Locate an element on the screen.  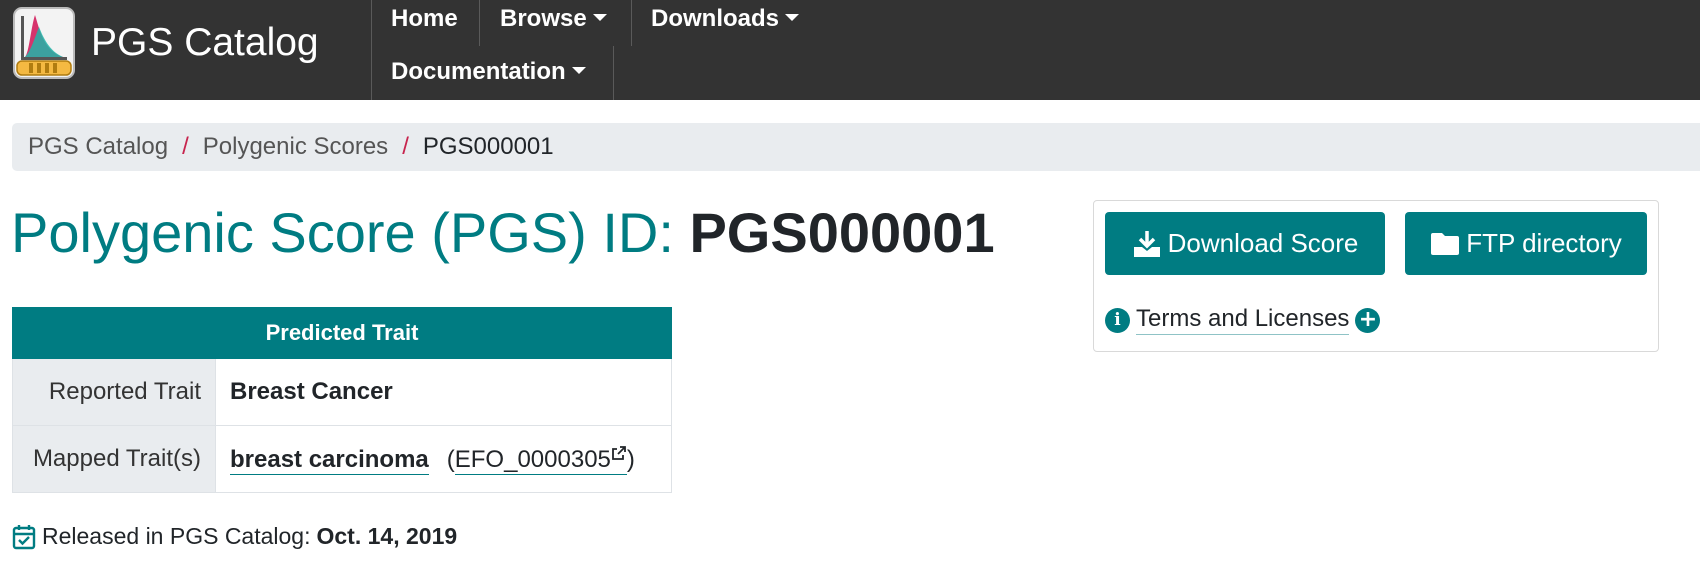
nav-documentation-dropdown: Documentation is located at coordinates (488, 75).